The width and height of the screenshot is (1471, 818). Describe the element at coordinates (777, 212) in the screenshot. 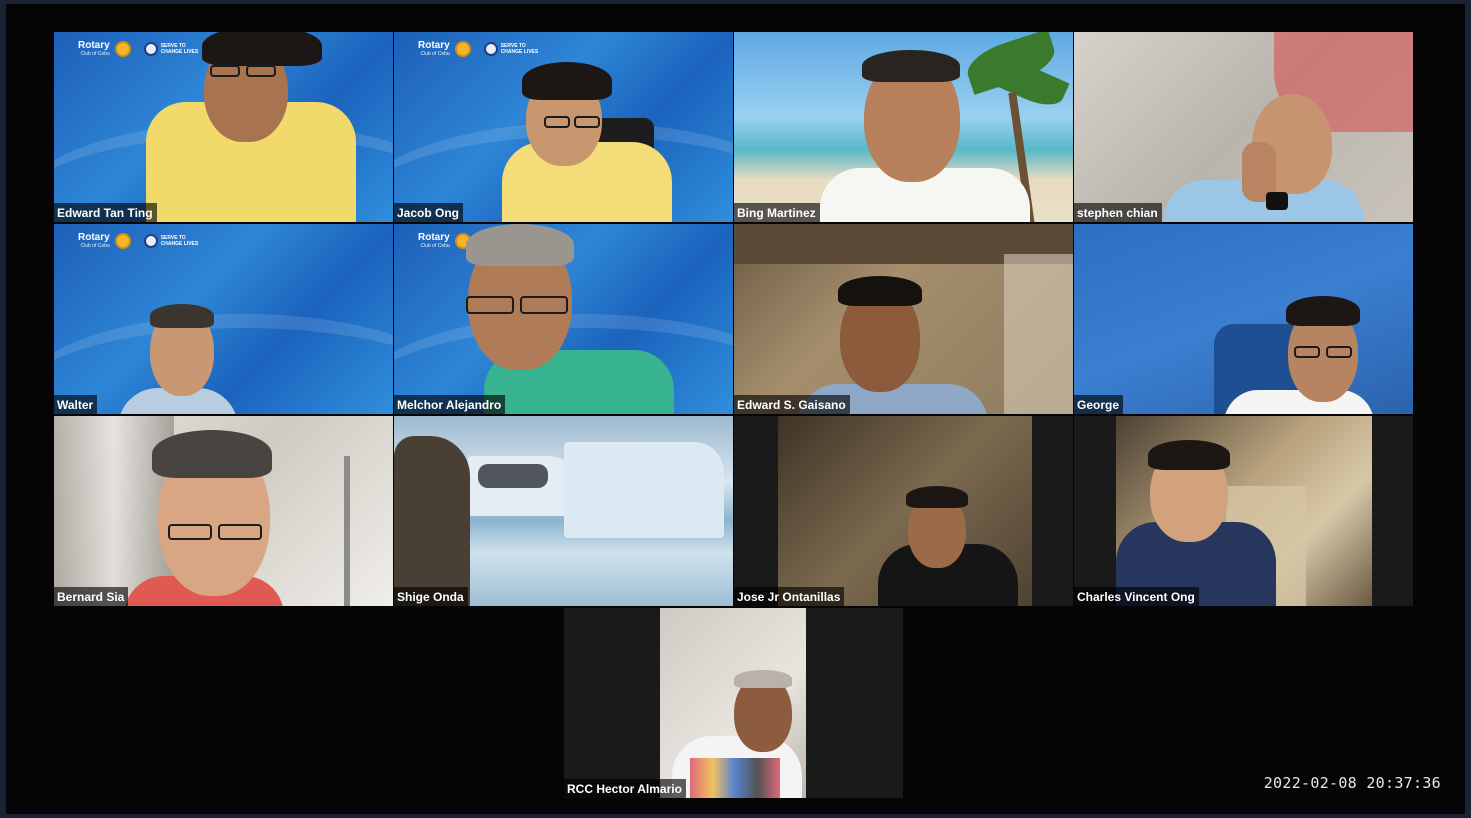

I see `participant-name-label: Bing Martinez` at that location.